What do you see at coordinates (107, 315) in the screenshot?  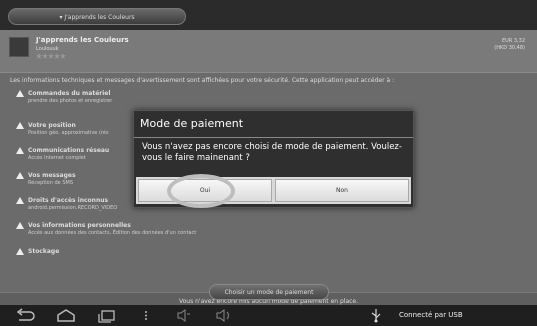 I see `recent-apps-icon` at bounding box center [107, 315].